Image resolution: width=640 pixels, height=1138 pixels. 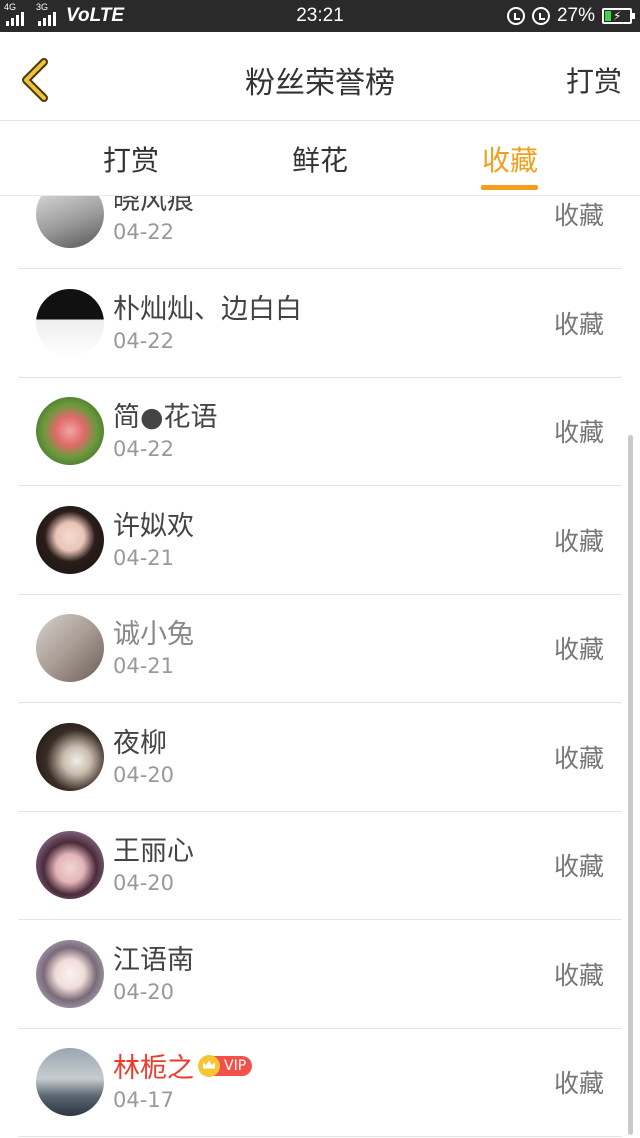 I want to click on app-header: 粉丝荣誉榜 打赏, so click(x=320, y=76).